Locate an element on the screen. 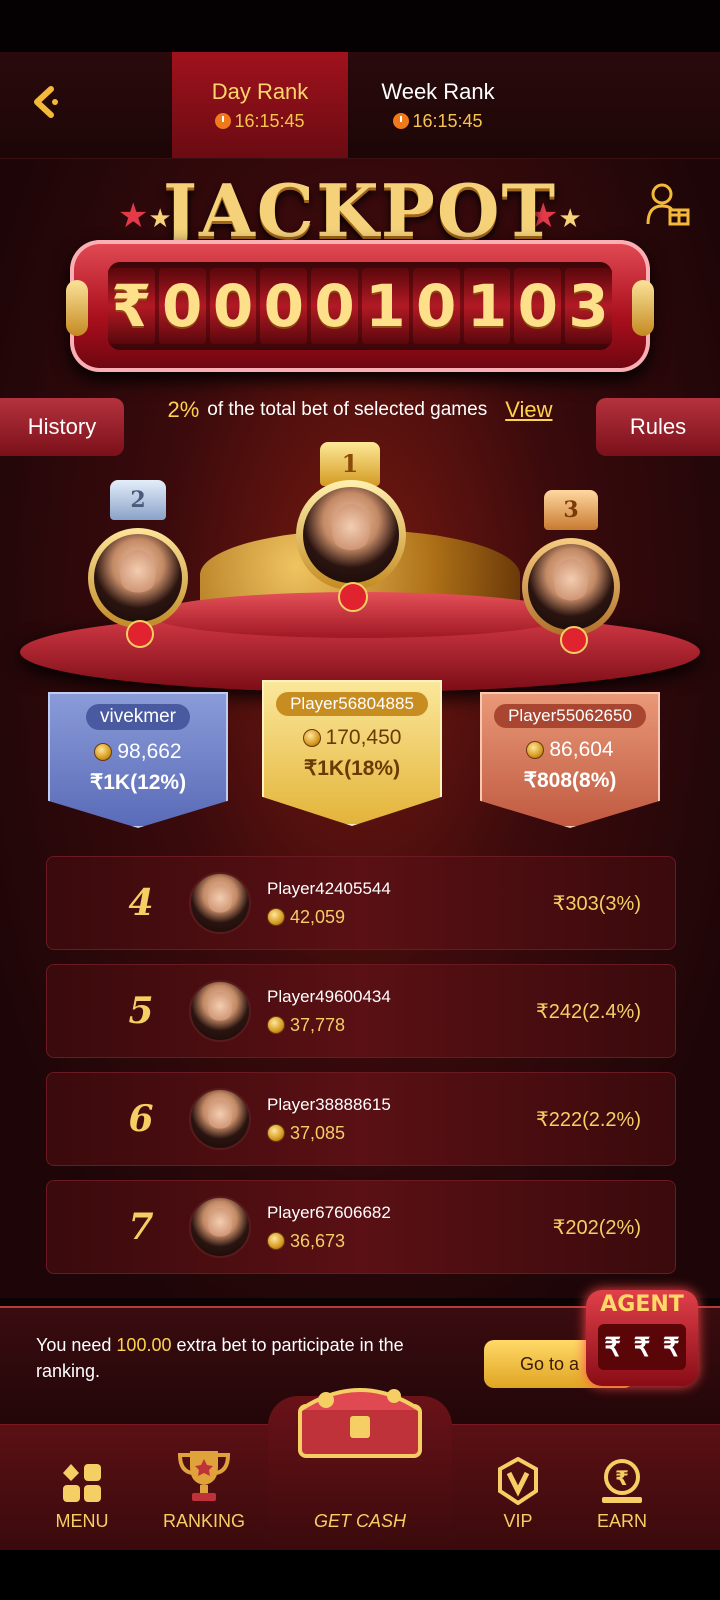  player-name: vivekmer is located at coordinates (137, 717).